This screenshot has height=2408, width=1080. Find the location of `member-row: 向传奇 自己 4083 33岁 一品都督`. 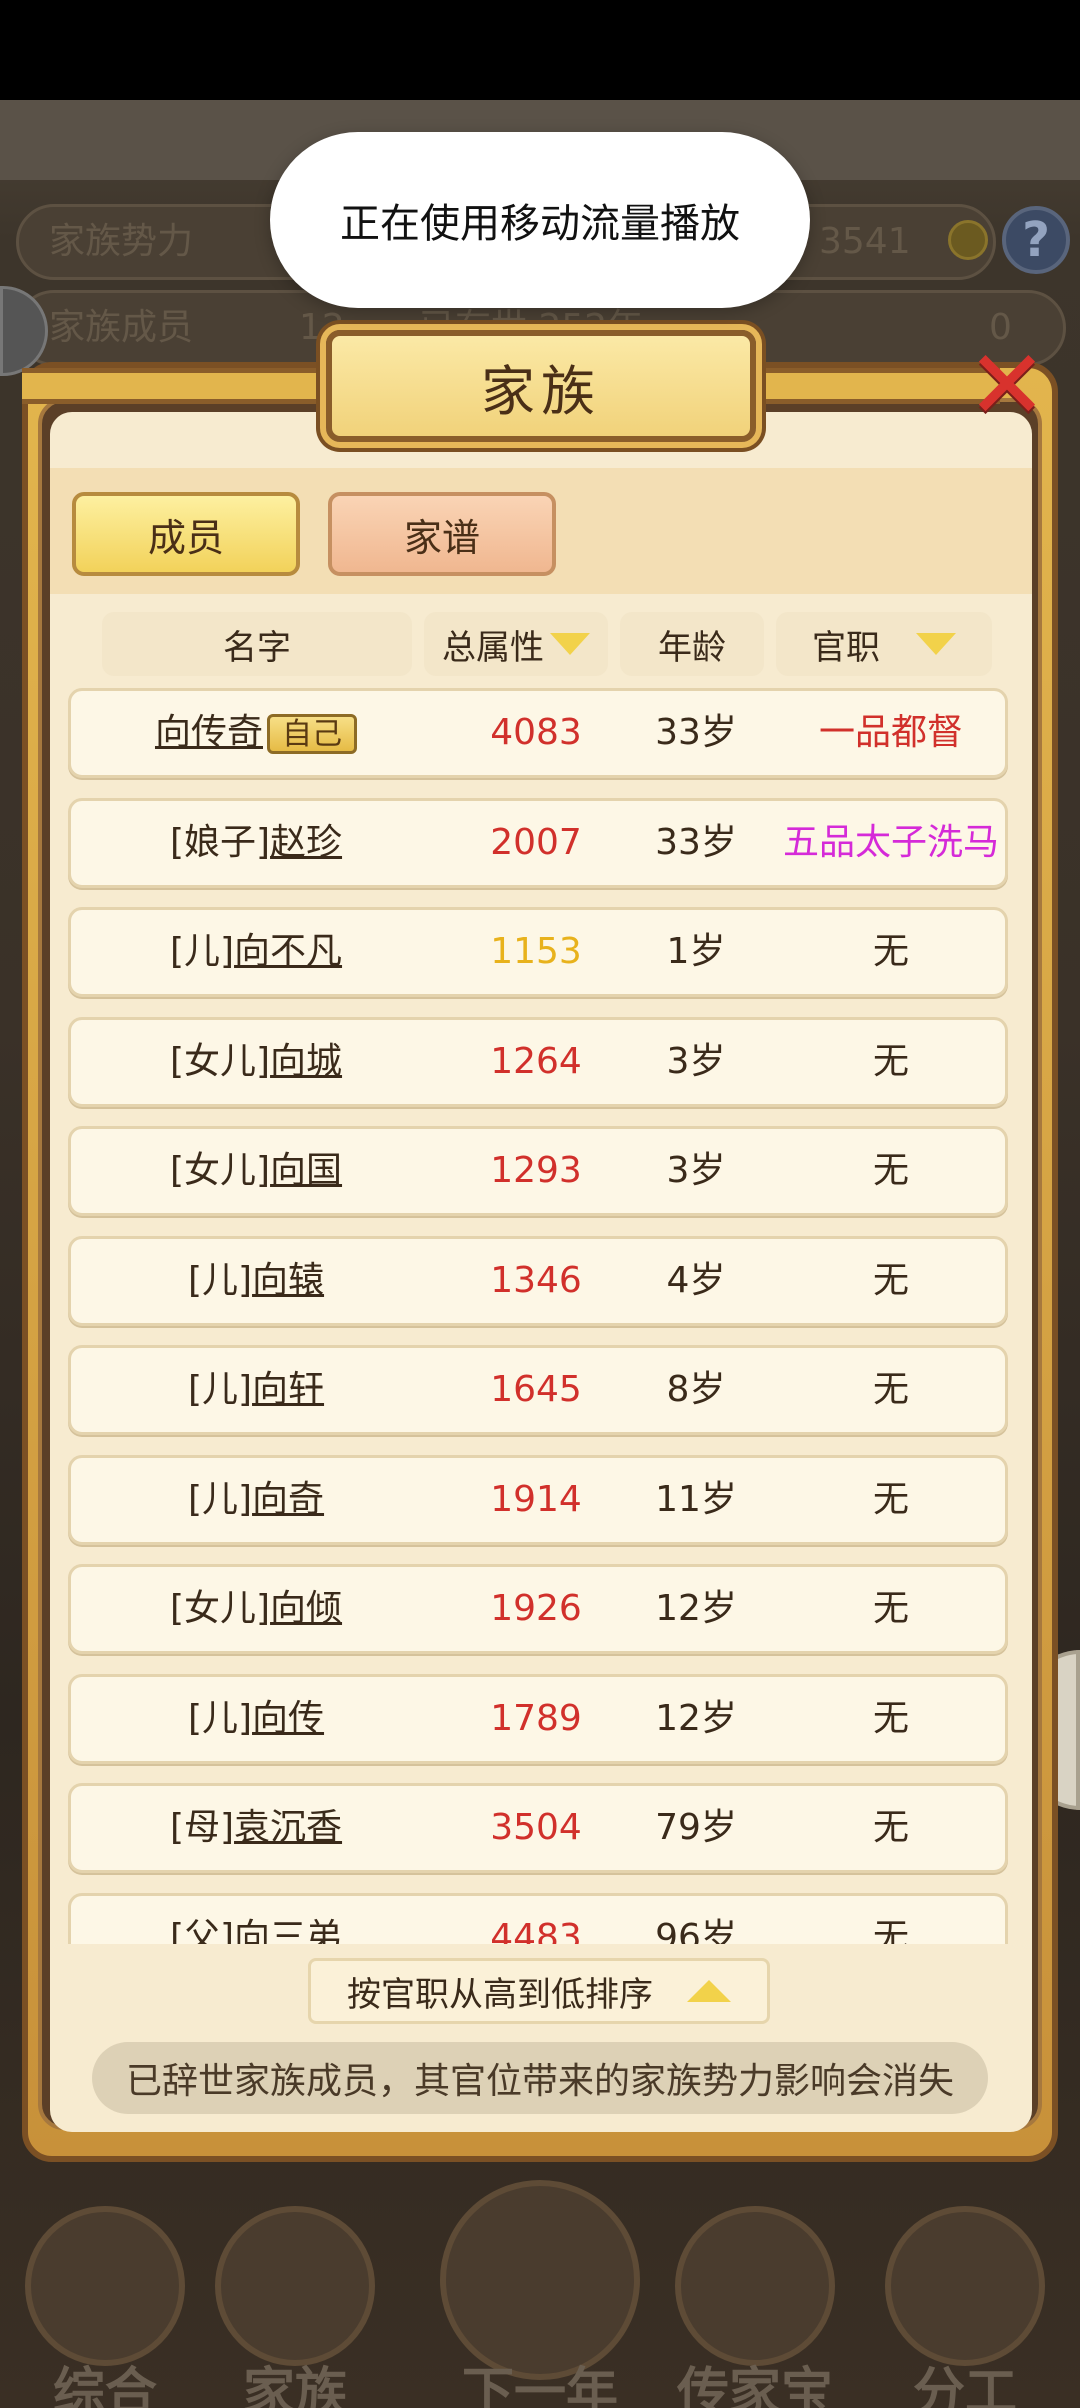

member-row: 向传奇 自己 4083 33岁 一品都督 is located at coordinates (538, 733).